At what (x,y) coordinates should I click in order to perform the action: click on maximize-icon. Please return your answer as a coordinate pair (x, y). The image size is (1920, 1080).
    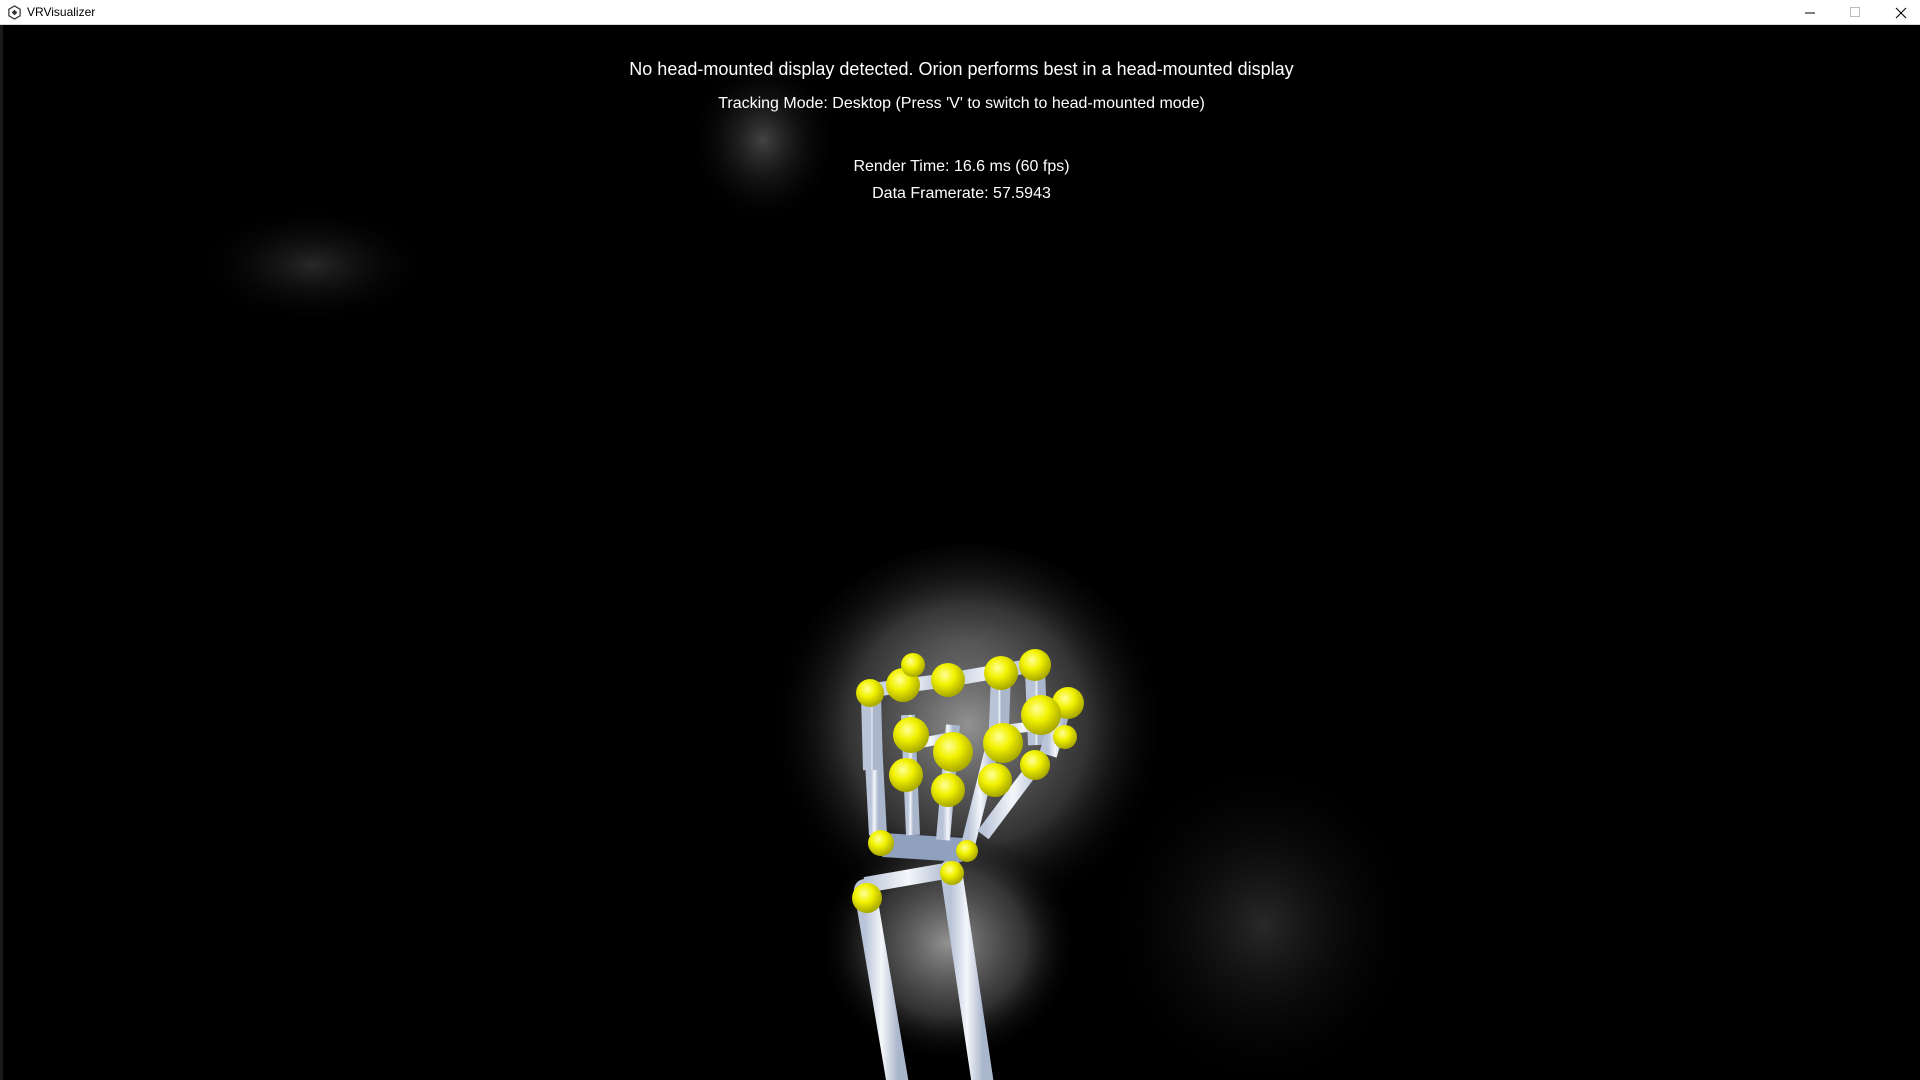
    Looking at the image, I should click on (1855, 12).